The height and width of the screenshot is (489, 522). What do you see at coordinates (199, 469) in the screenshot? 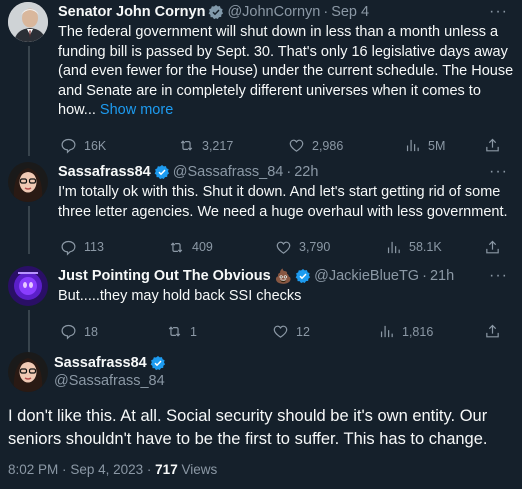
I see `views-label: Views` at bounding box center [199, 469].